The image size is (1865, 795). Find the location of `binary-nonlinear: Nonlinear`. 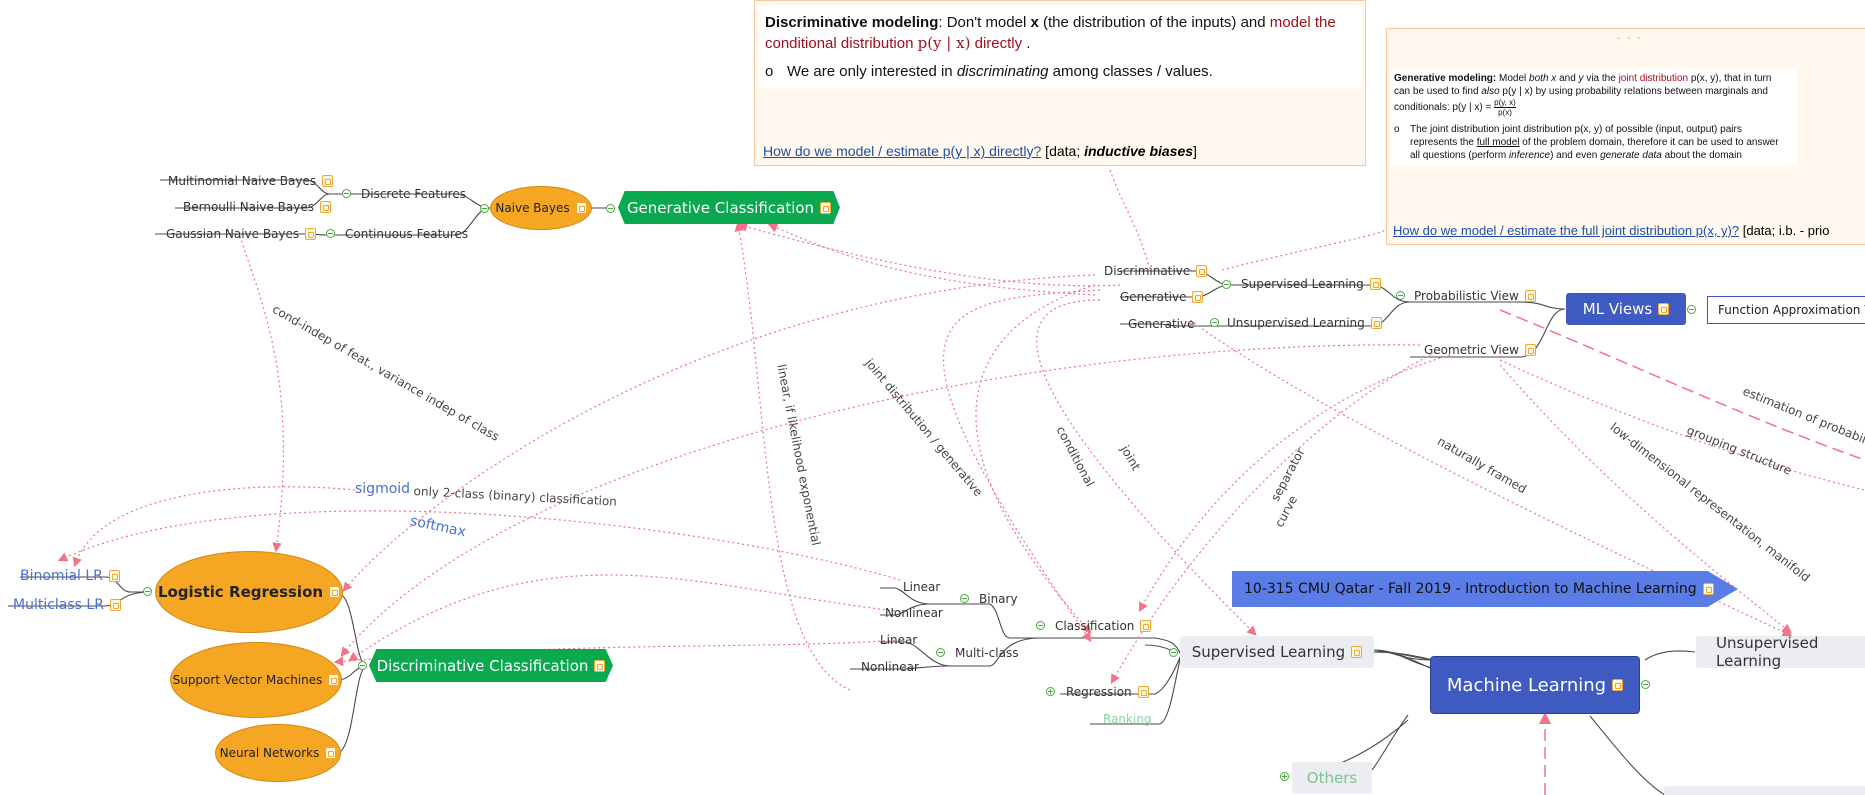

binary-nonlinear: Nonlinear is located at coordinates (914, 613).